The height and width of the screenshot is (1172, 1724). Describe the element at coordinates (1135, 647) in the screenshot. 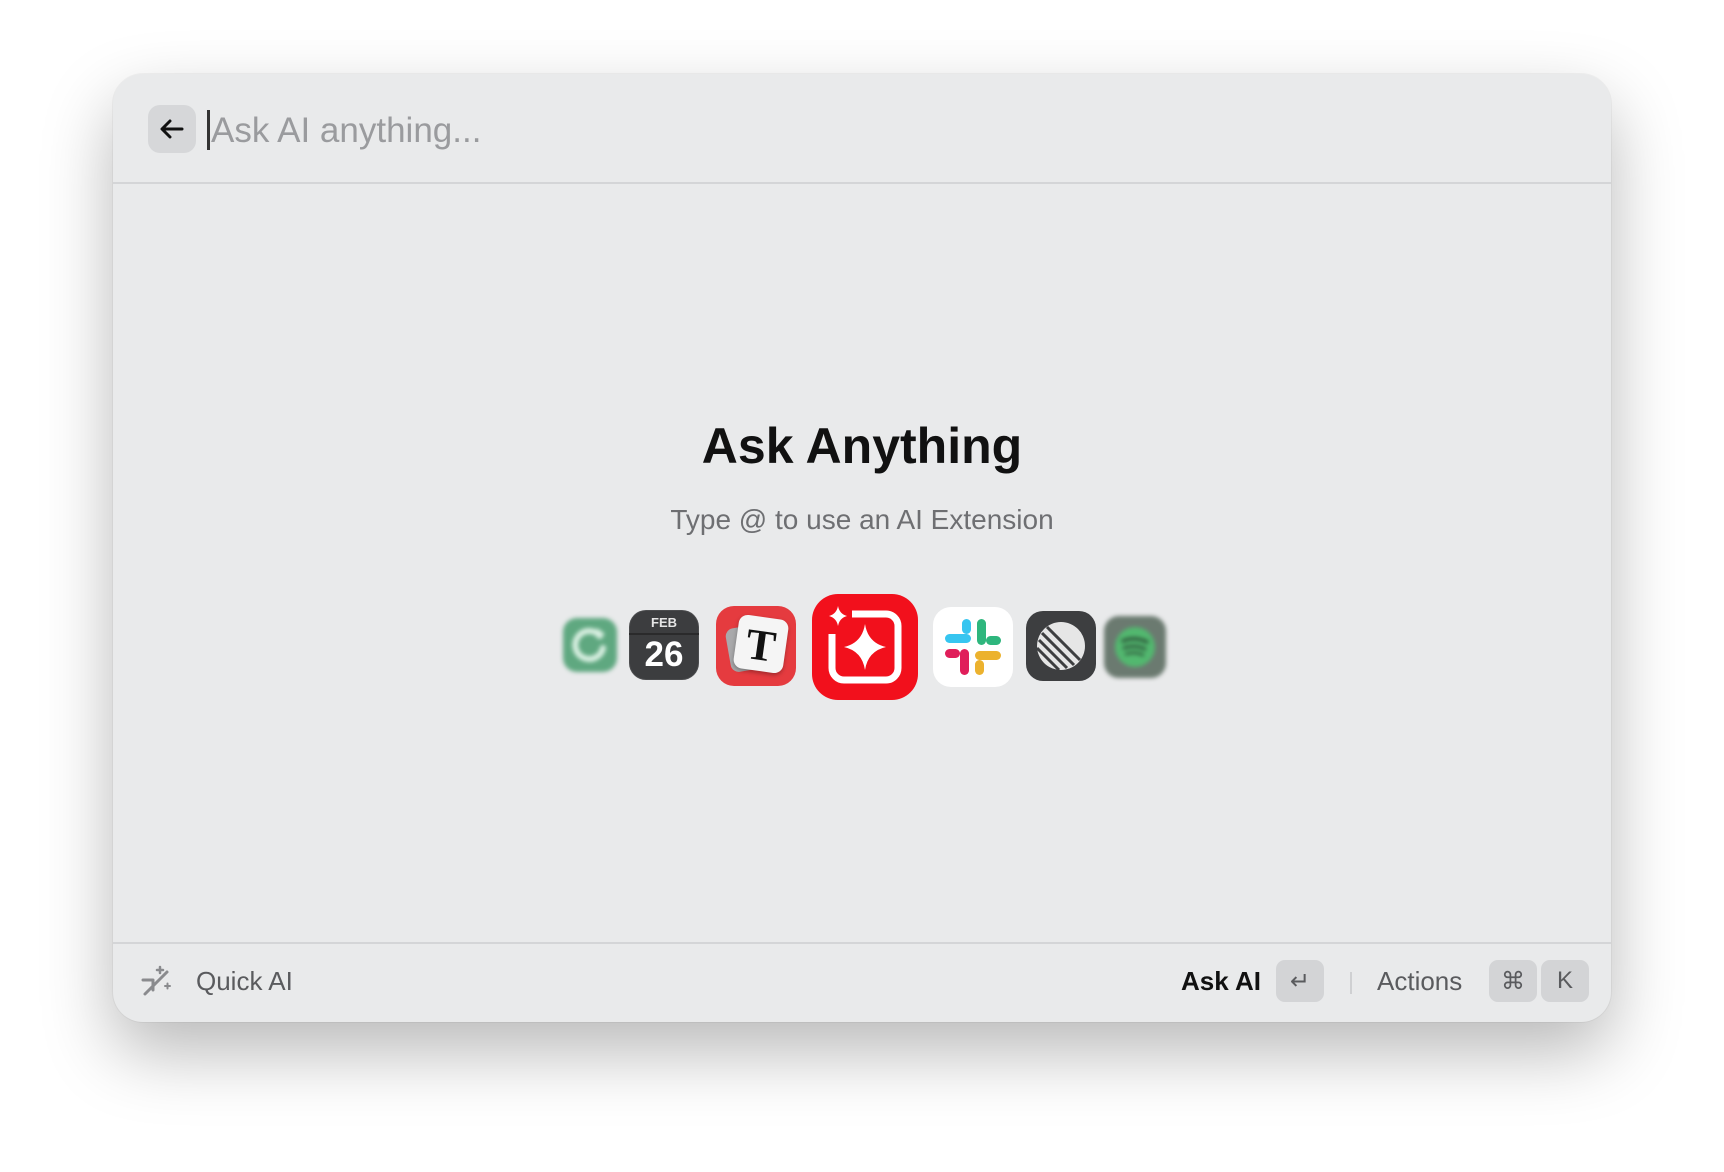

I see `spotify-icon` at that location.